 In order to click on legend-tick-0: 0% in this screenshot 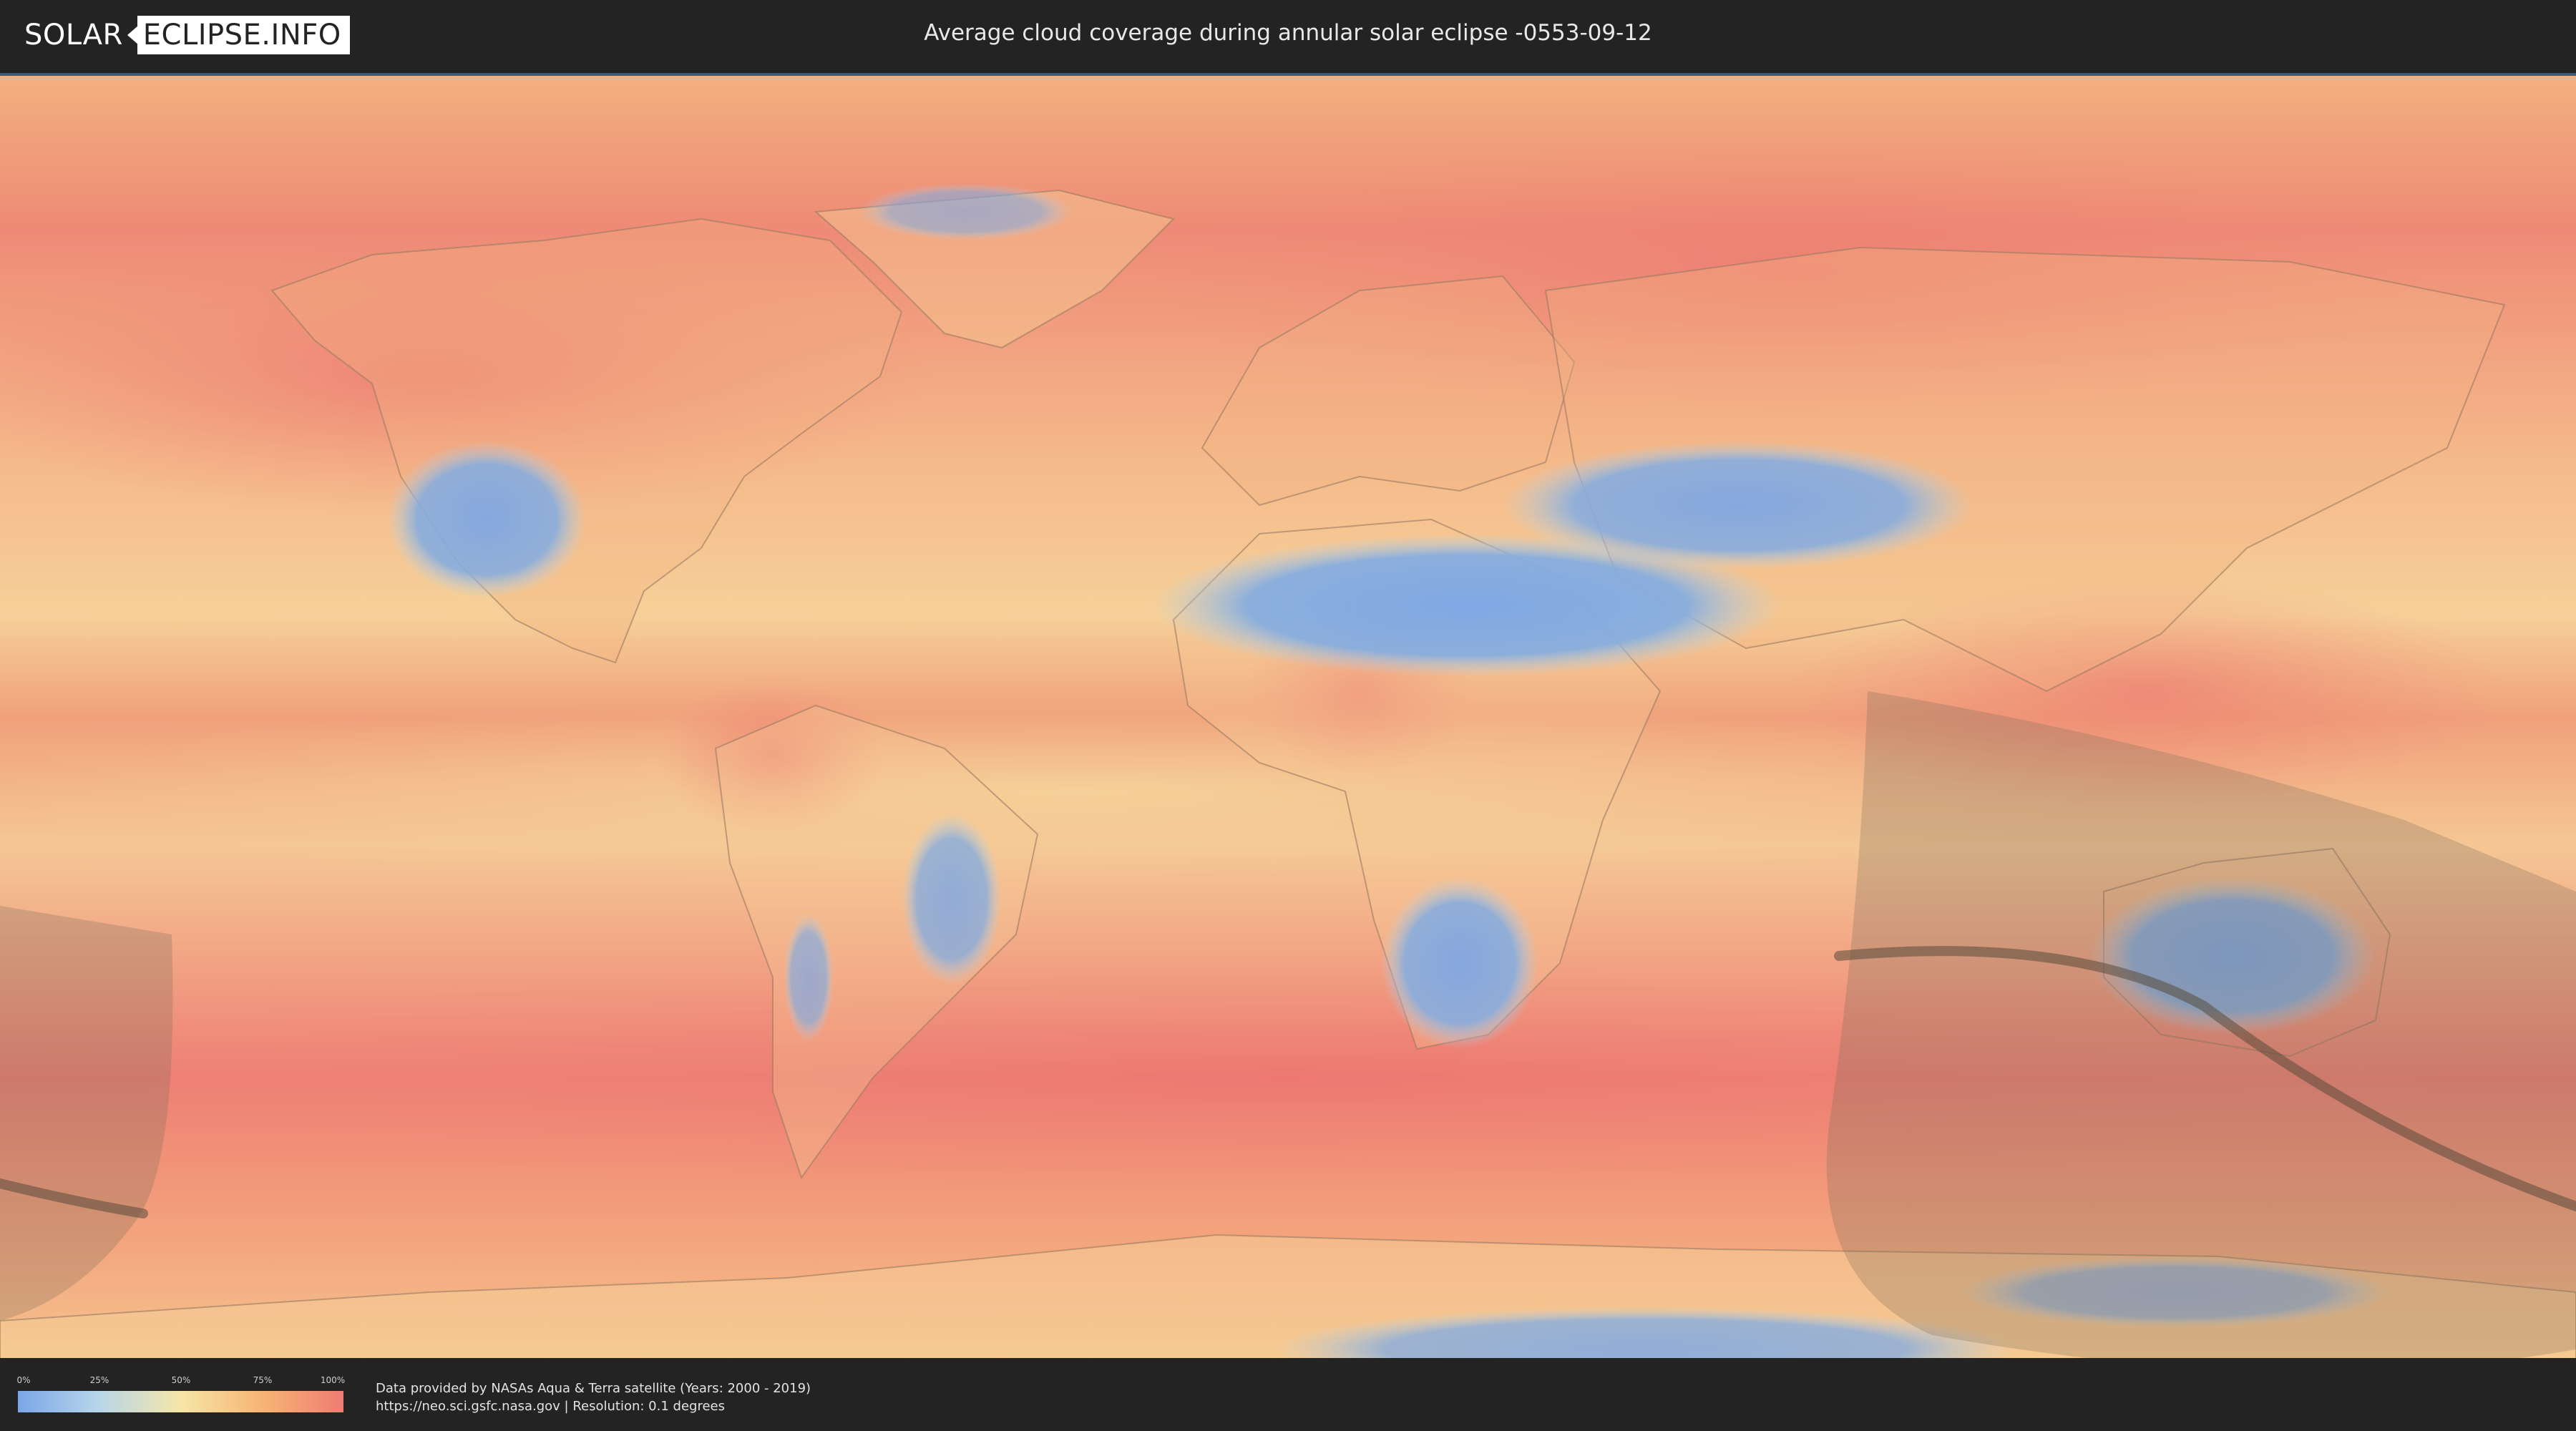, I will do `click(23, 1380)`.